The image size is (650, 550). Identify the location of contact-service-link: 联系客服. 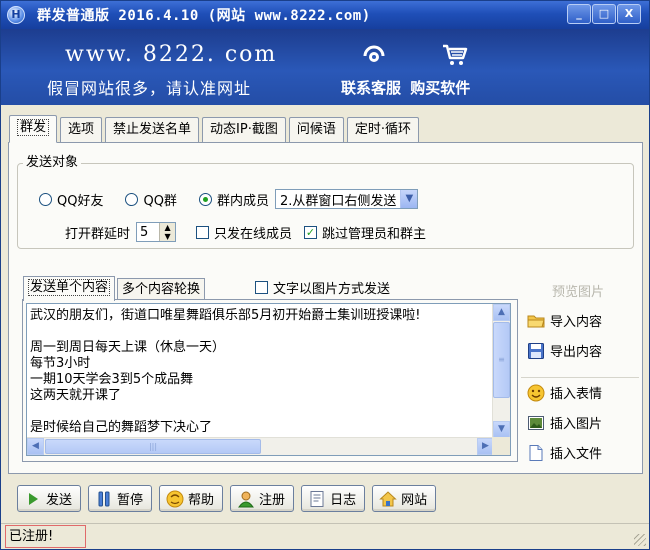
(371, 88).